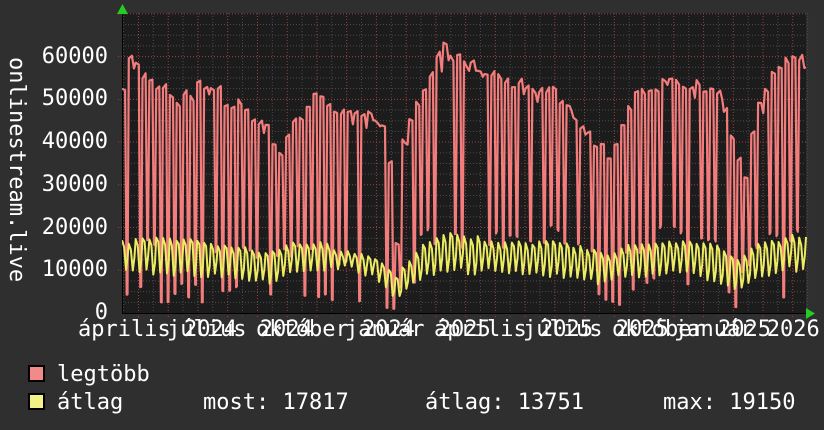 The image size is (824, 430). Describe the element at coordinates (74, 227) in the screenshot. I see `y-axis-tick-label: 20000` at that location.